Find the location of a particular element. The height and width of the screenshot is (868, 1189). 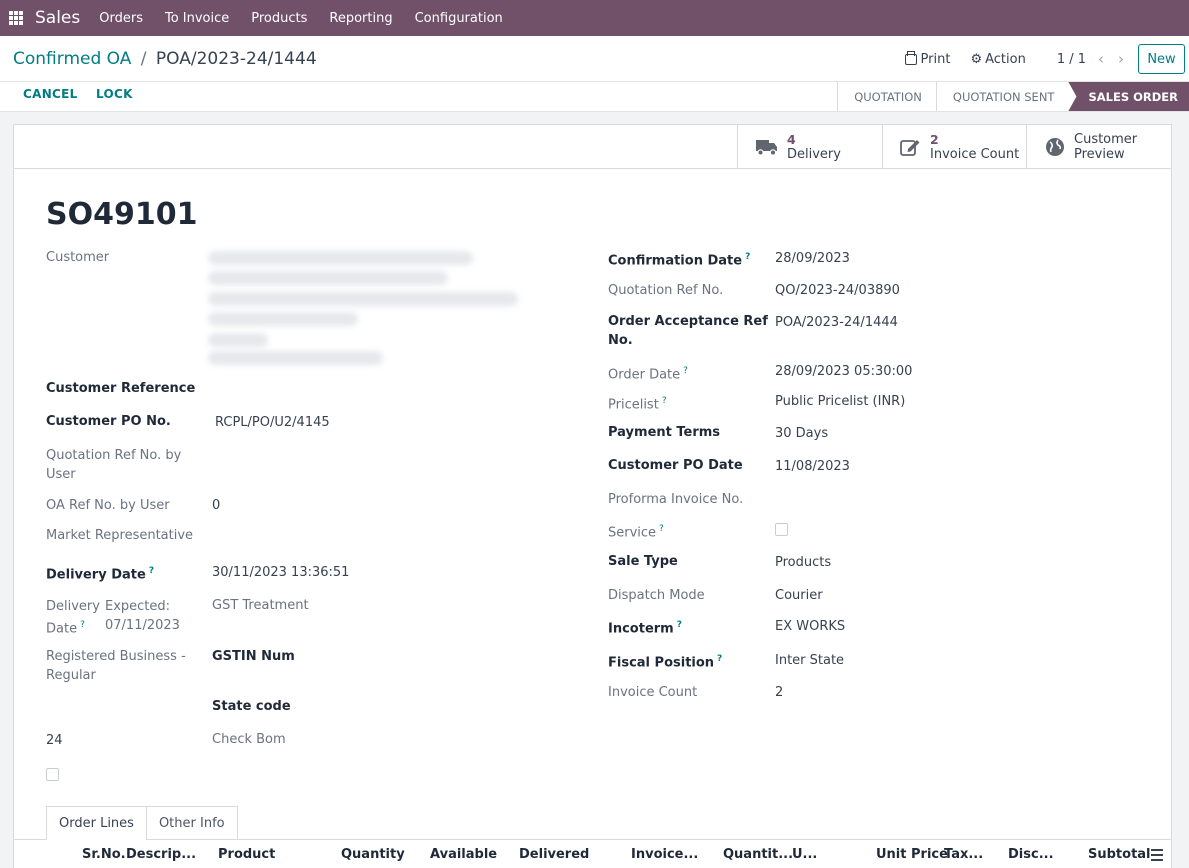

truck-icon is located at coordinates (766, 148).